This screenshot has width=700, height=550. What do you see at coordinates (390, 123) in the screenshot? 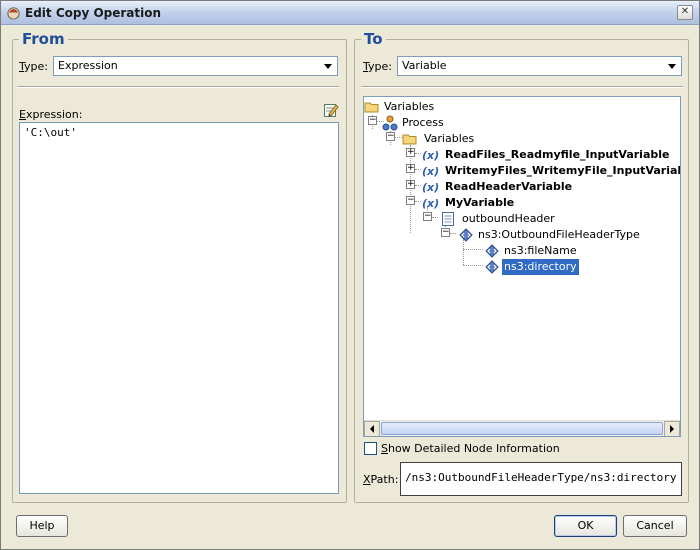
I see `process-icon` at bounding box center [390, 123].